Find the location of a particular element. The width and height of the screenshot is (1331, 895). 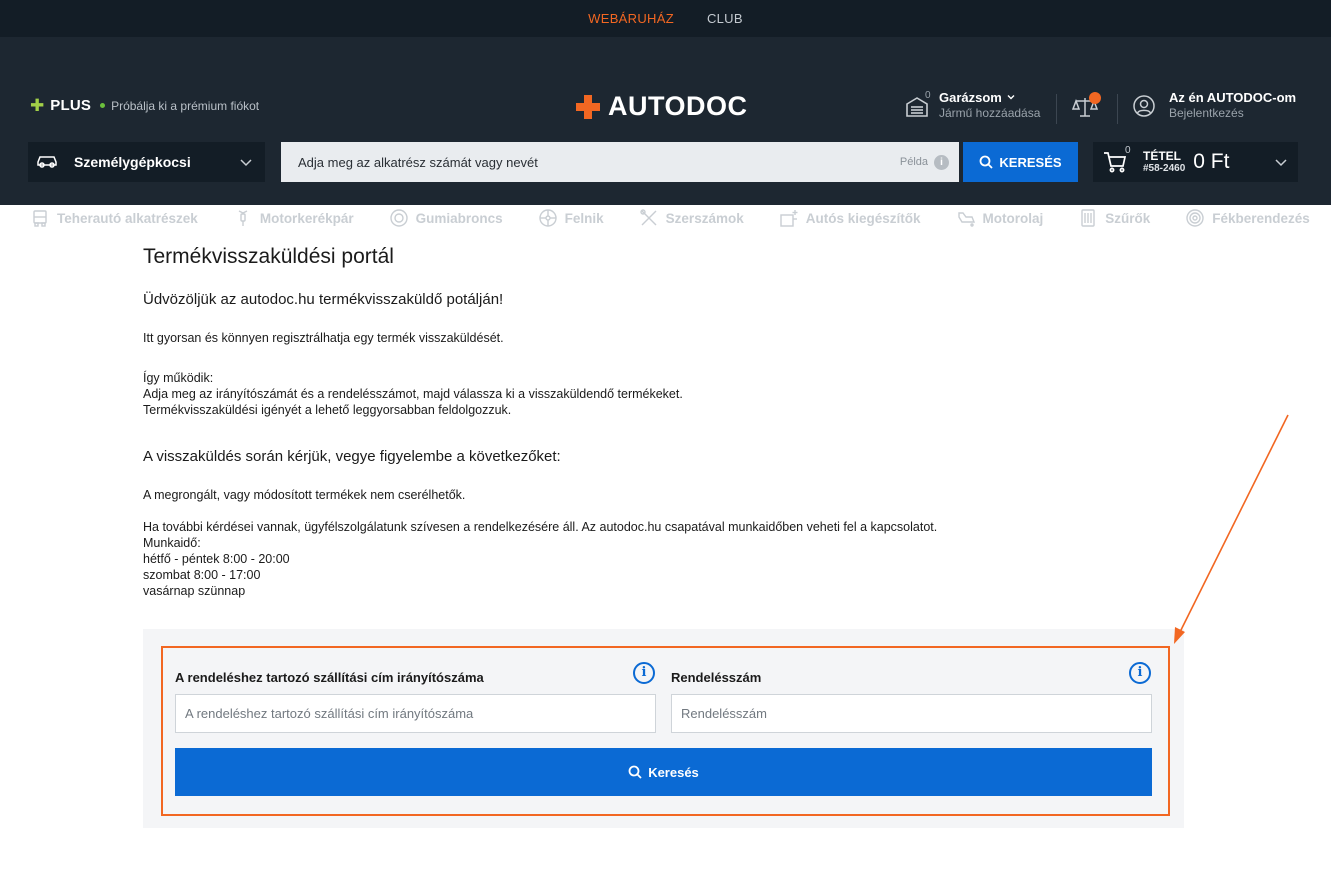

order-info-icon: i is located at coordinates (1140, 673).